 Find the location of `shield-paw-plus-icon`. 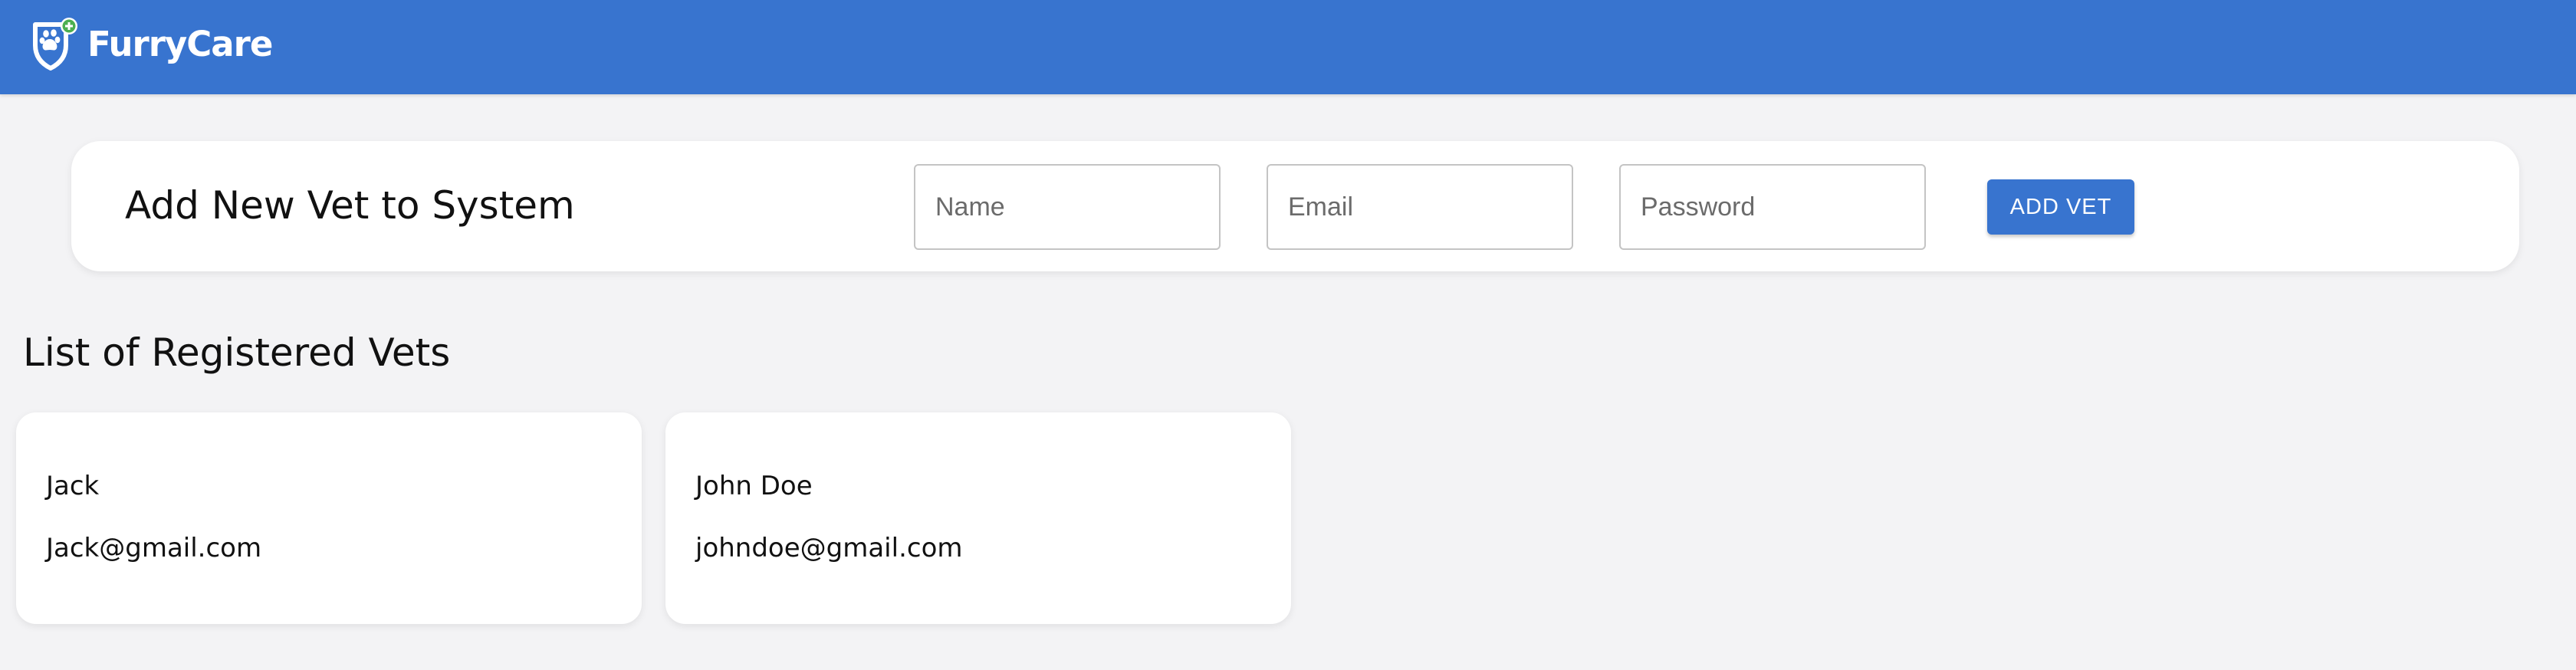

shield-paw-plus-icon is located at coordinates (55, 44).